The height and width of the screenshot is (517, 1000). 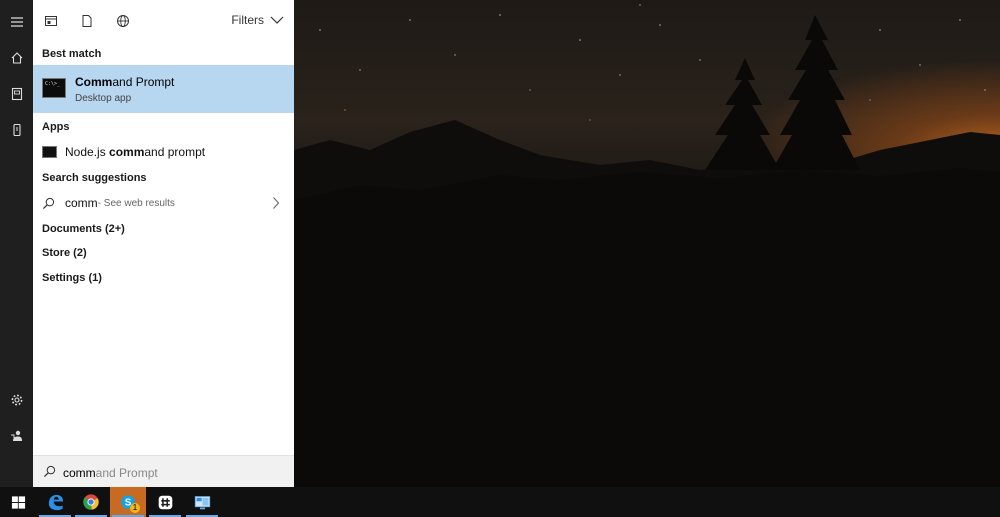 I want to click on chevron-right-icon, so click(x=276, y=203).